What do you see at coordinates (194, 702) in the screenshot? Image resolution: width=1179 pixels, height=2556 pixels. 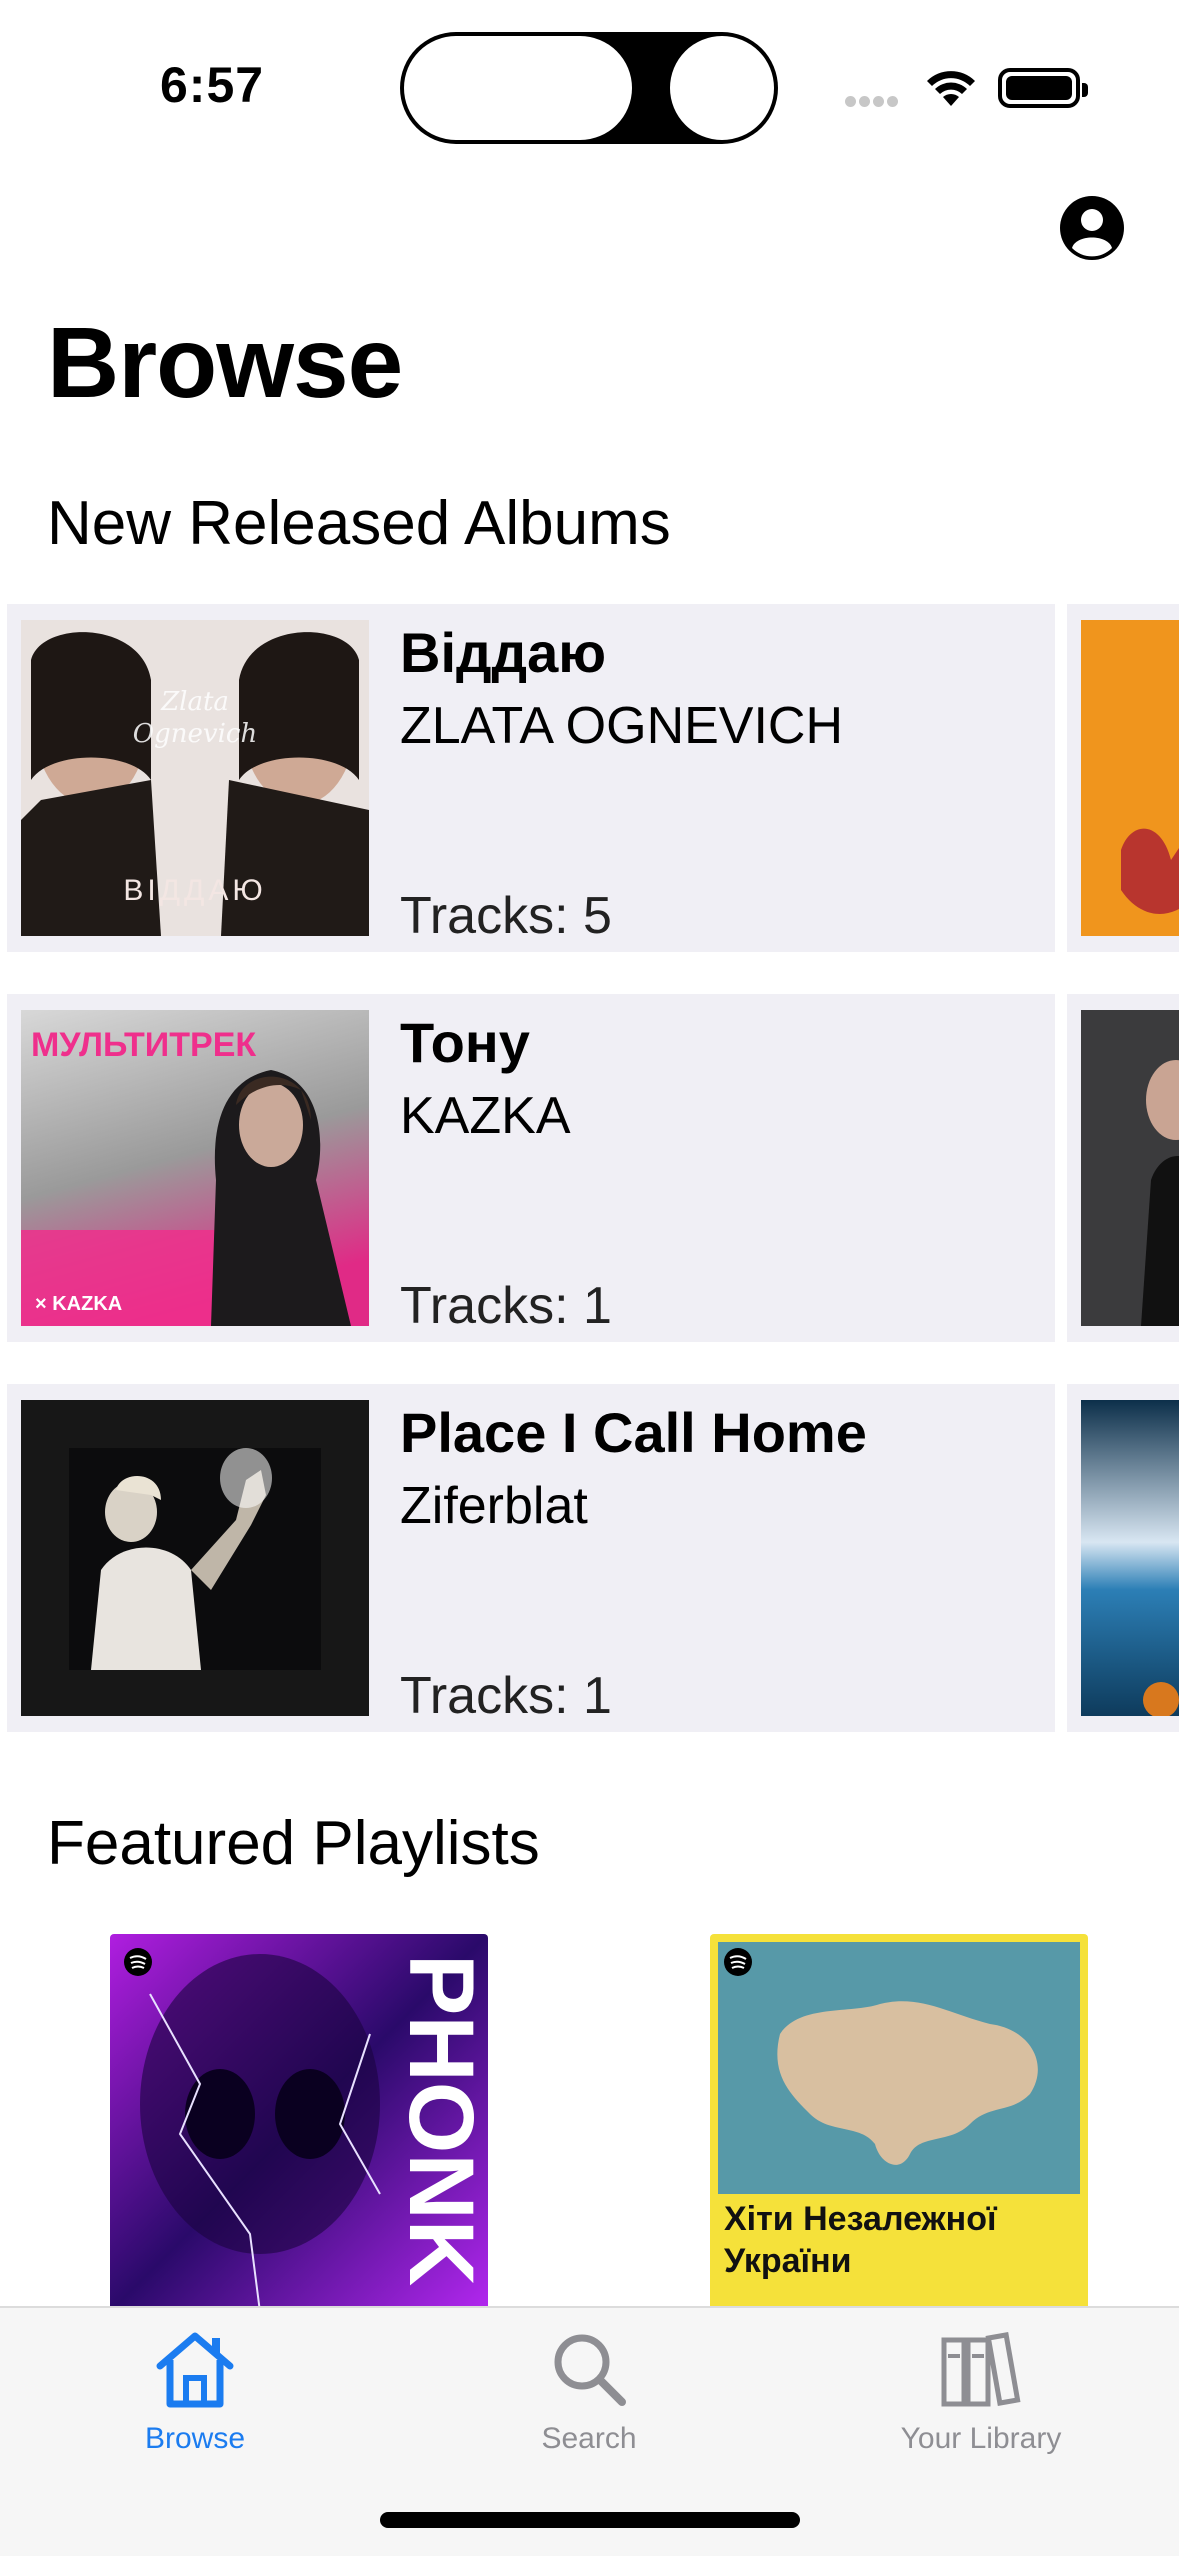 I see `svg-text: Zlata` at bounding box center [194, 702].